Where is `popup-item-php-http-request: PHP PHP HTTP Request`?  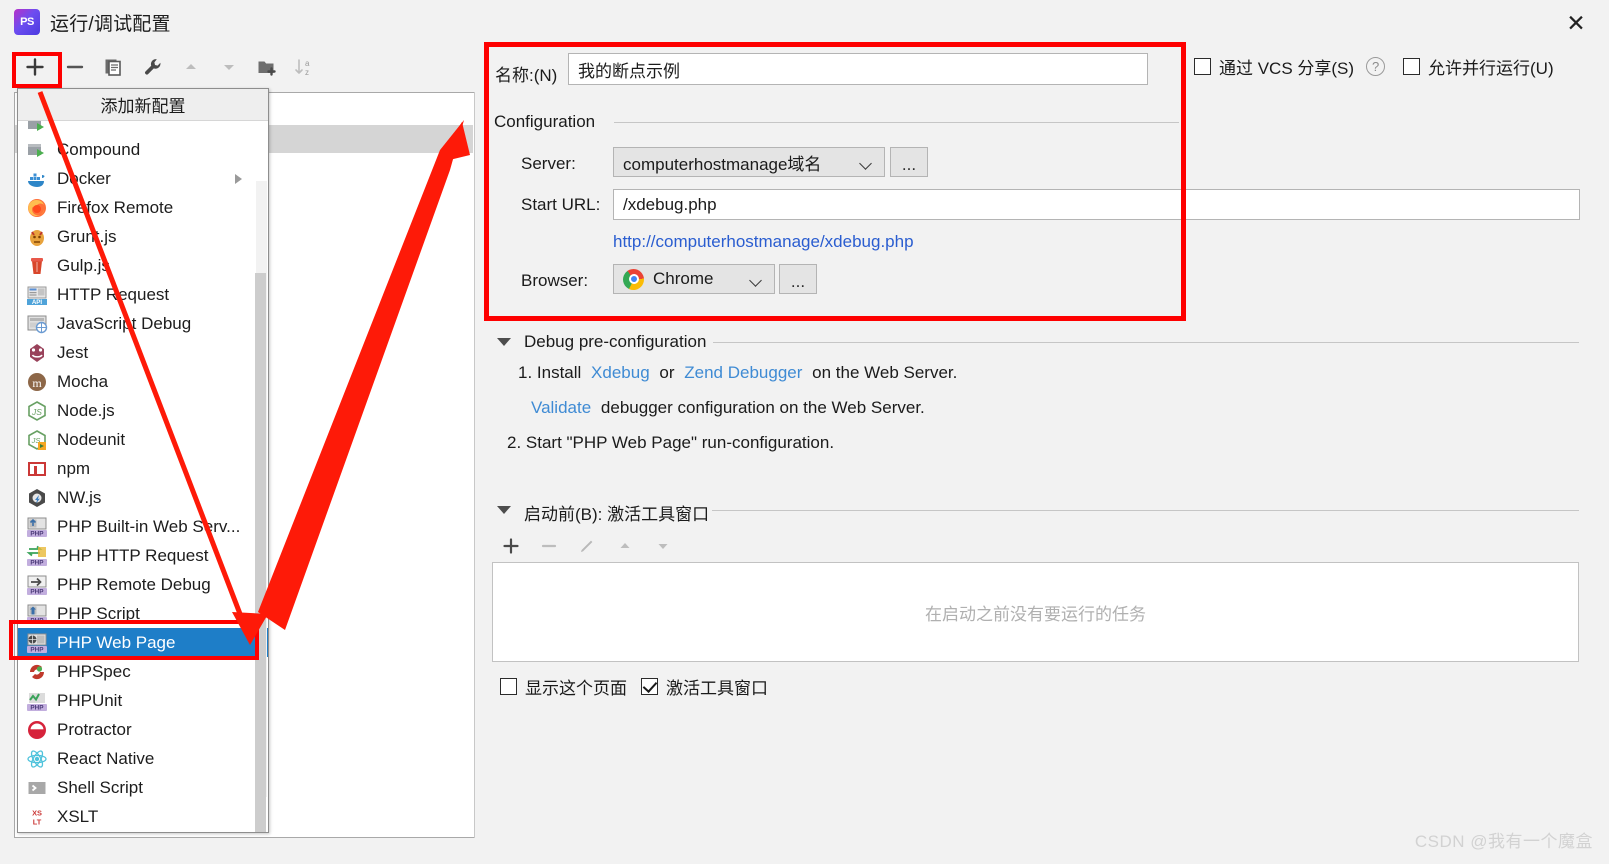
popup-item-php-http-request: PHP PHP HTTP Request is located at coordinates (143, 555).